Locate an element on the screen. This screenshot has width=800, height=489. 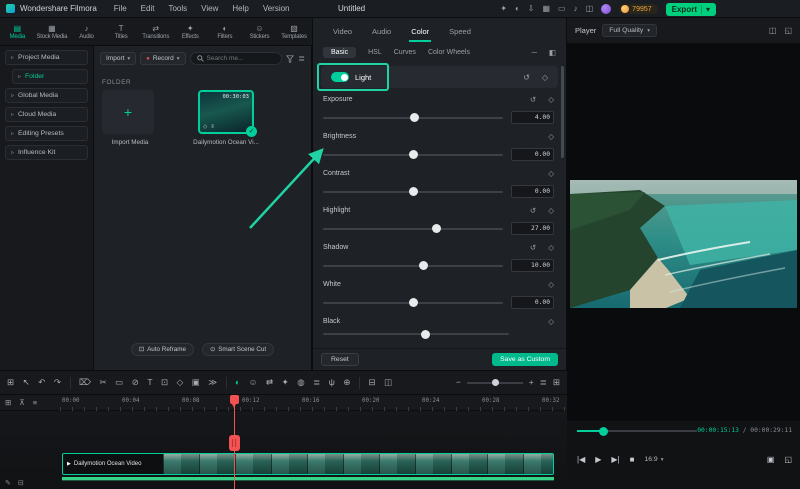
coins-badge: 79957 is located at coordinates (638, 9).